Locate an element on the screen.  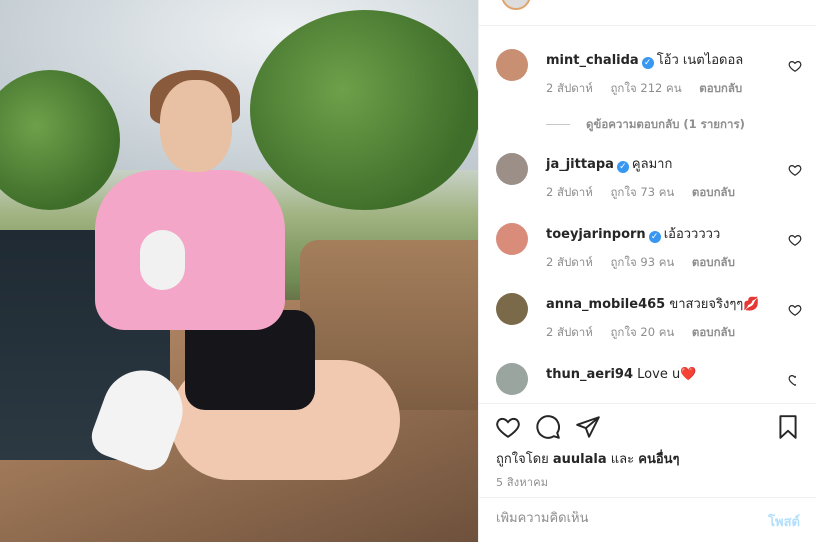
comment-line: thun_aeri94 Love u❤️ is located at coordinates (621, 375).